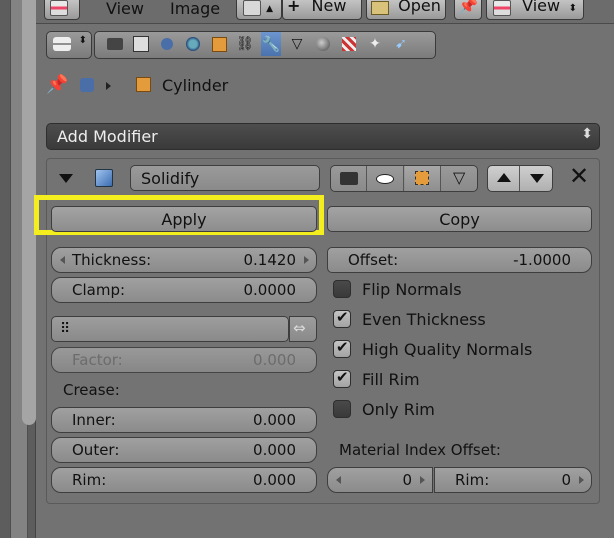 The width and height of the screenshot is (614, 538). I want to click on copy-button: Copy, so click(459, 219).